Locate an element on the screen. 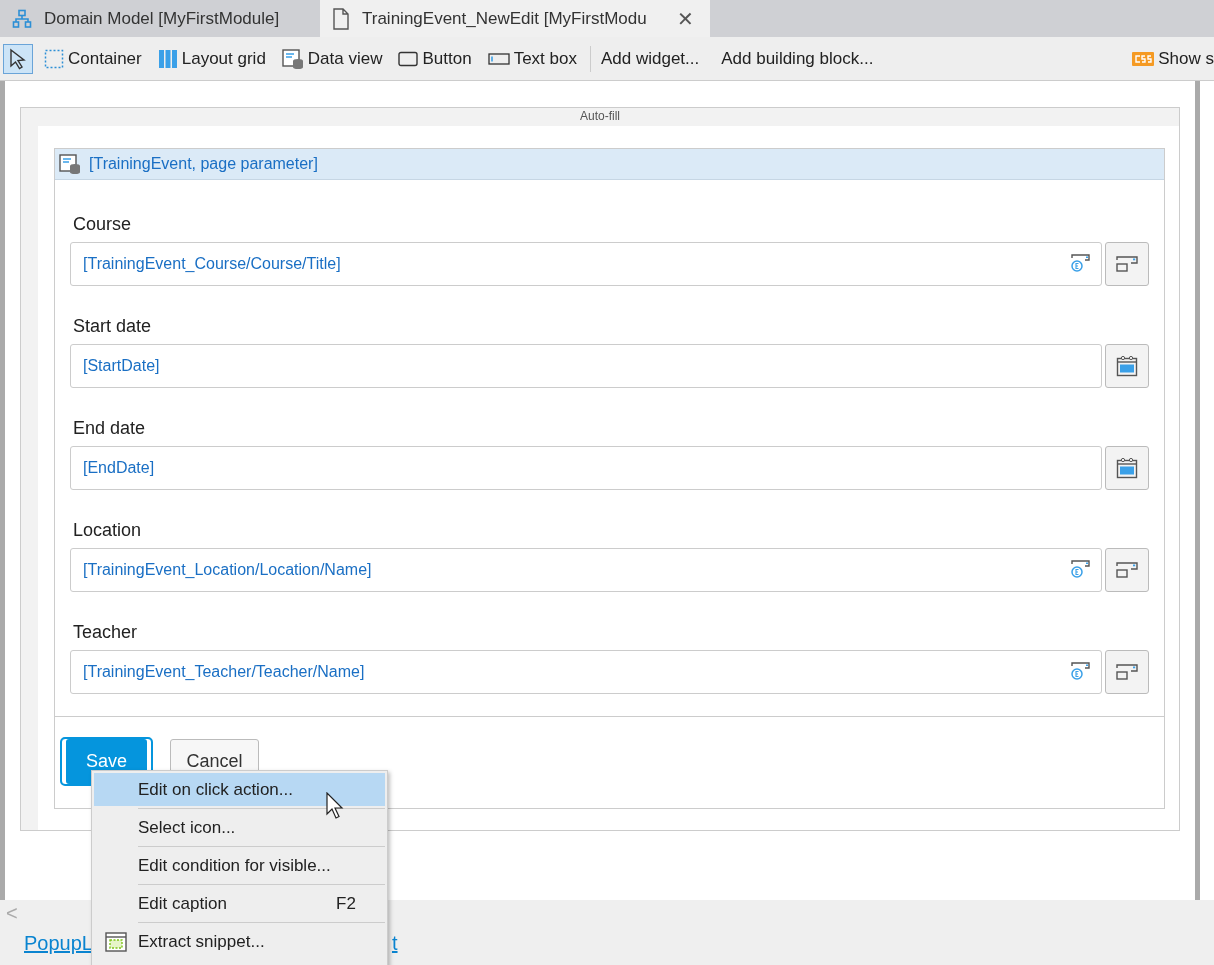 This screenshot has width=1214, height=965. tab-label: Domain Model [MyFirstModule] is located at coordinates (162, 18).